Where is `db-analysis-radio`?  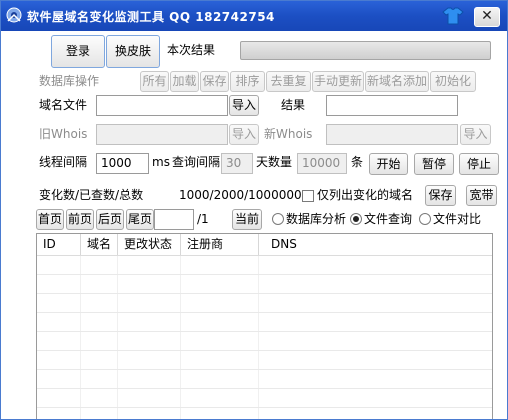 db-analysis-radio is located at coordinates (278, 219).